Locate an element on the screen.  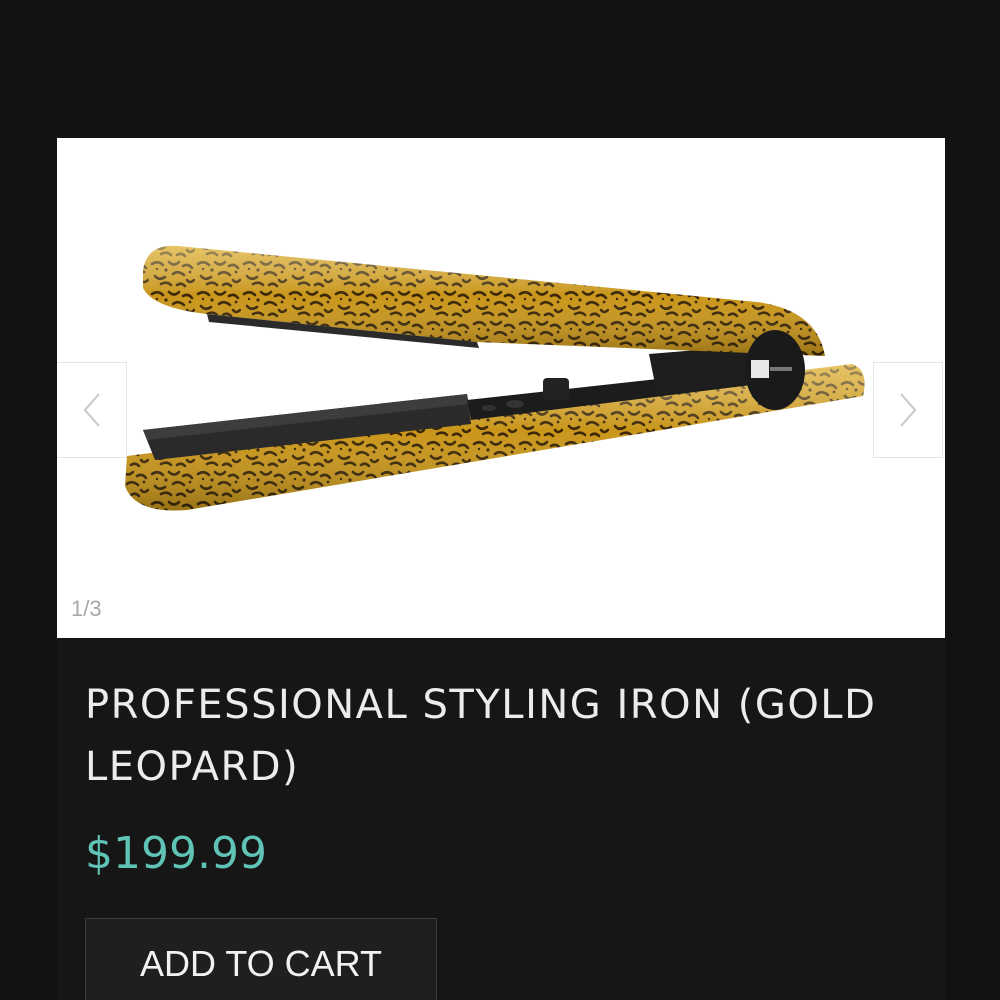
chevron-right-icon is located at coordinates (908, 410).